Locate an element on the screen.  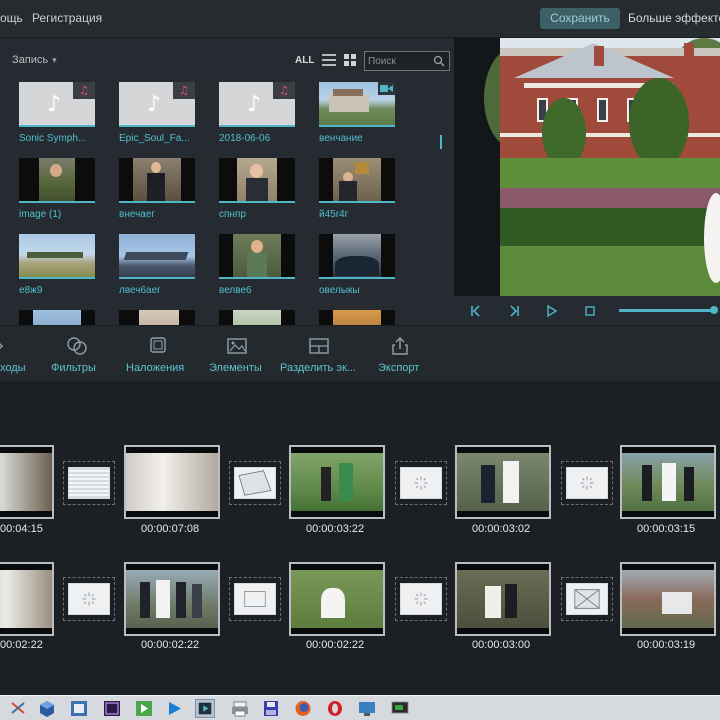
opera-icon is located at coordinates (335, 708).